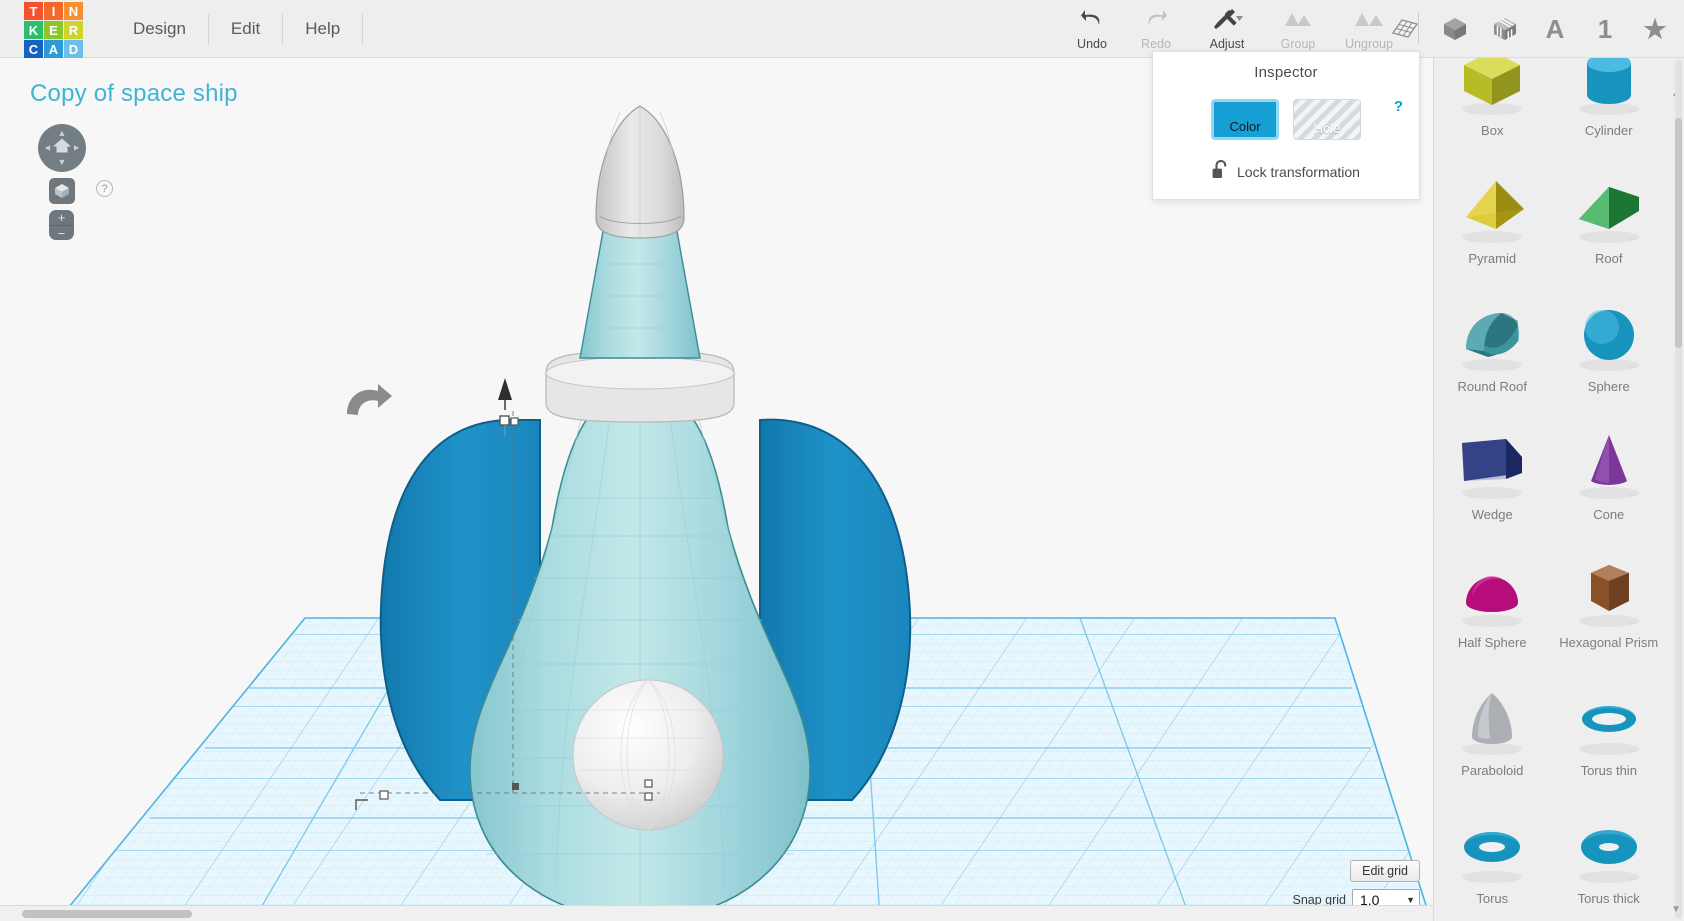 The width and height of the screenshot is (1684, 921). I want to click on torusthin-icon, so click(1609, 719).